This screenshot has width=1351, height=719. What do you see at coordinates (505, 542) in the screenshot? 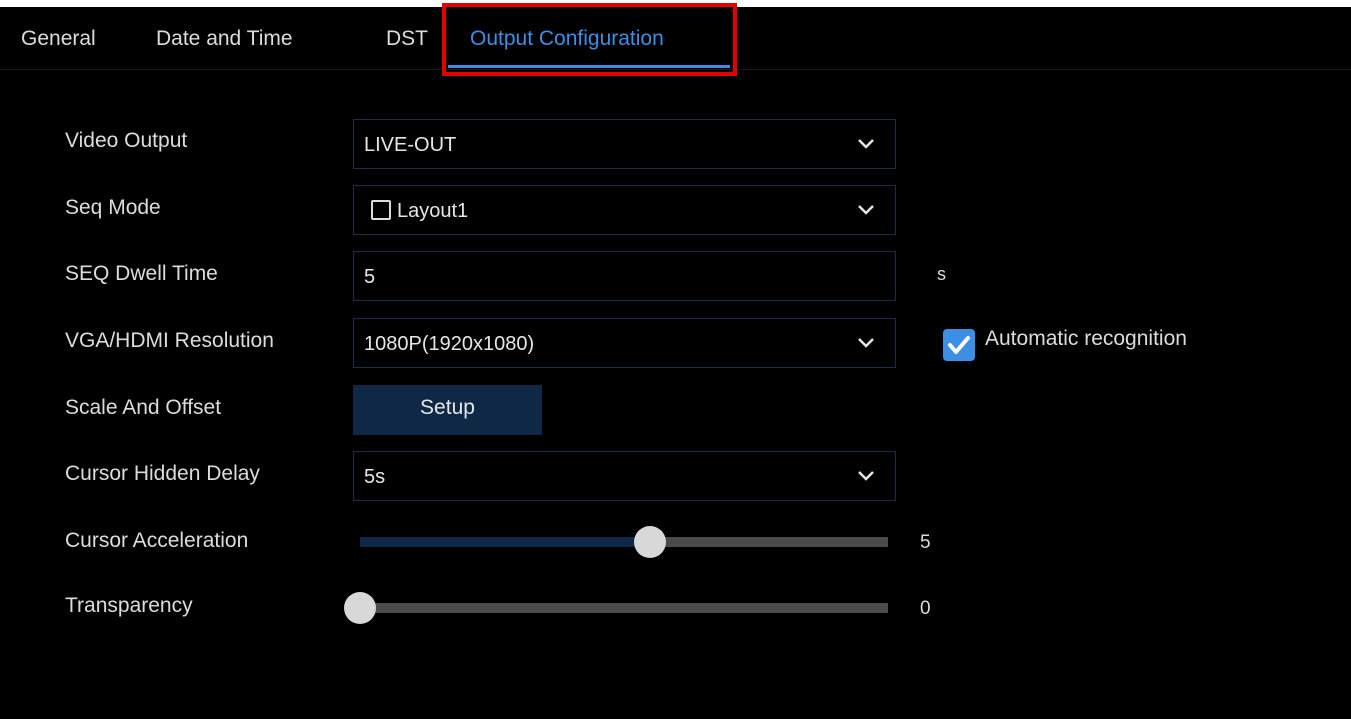
I see `cursor-acceleration-fill` at bounding box center [505, 542].